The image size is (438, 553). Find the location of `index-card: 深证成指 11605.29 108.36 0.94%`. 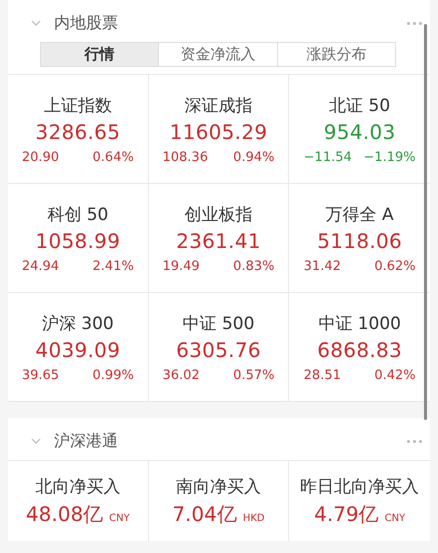

index-card: 深证成指 11605.29 108.36 0.94% is located at coordinates (219, 129).